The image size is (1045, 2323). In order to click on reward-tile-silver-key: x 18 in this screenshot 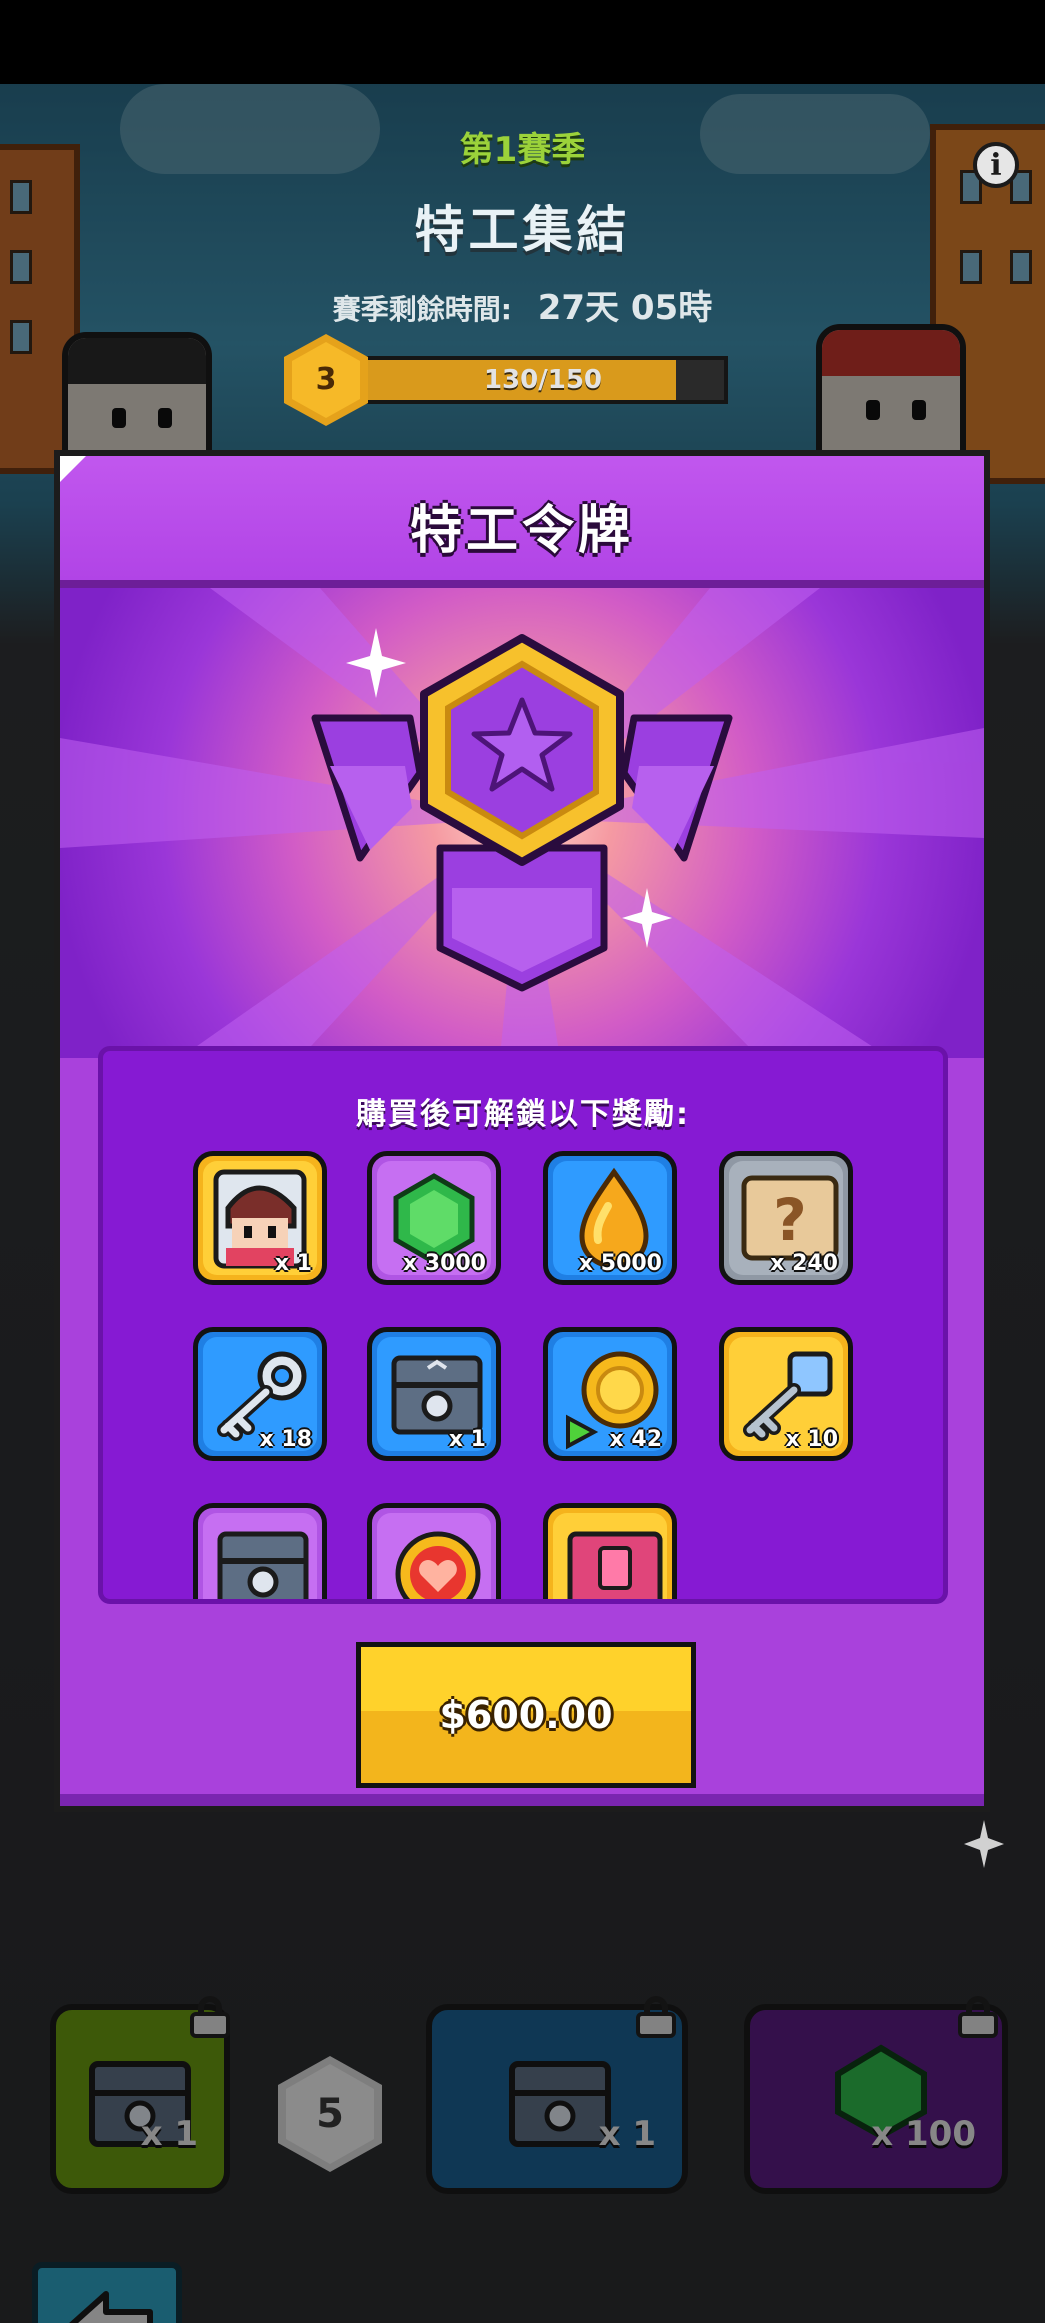, I will do `click(260, 1394)`.